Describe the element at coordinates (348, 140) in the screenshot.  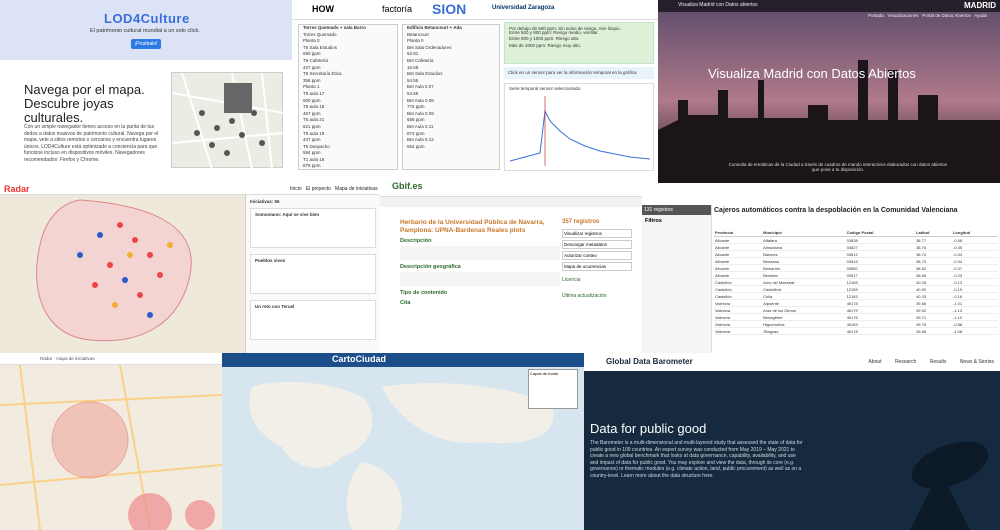
I see `tree-item: 447 ppm` at that location.